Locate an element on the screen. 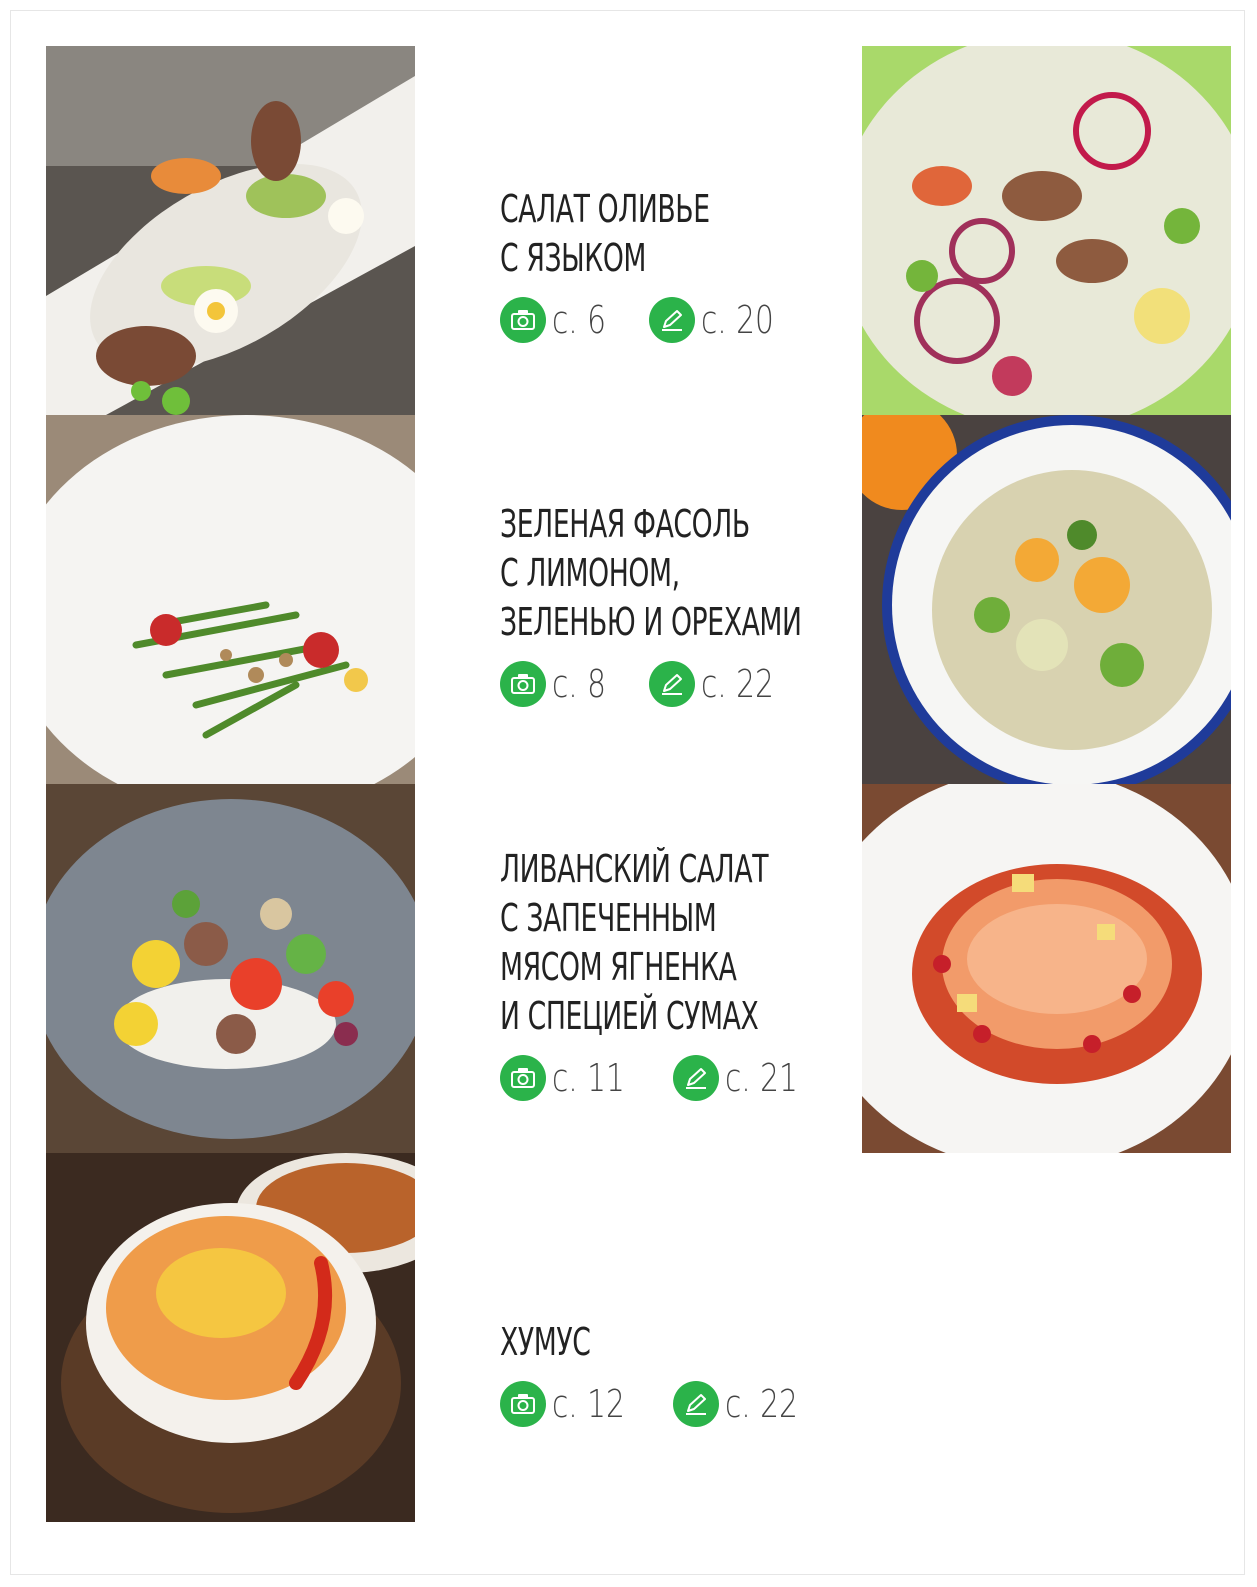  photo-page-number: с. 8 is located at coordinates (579, 684).